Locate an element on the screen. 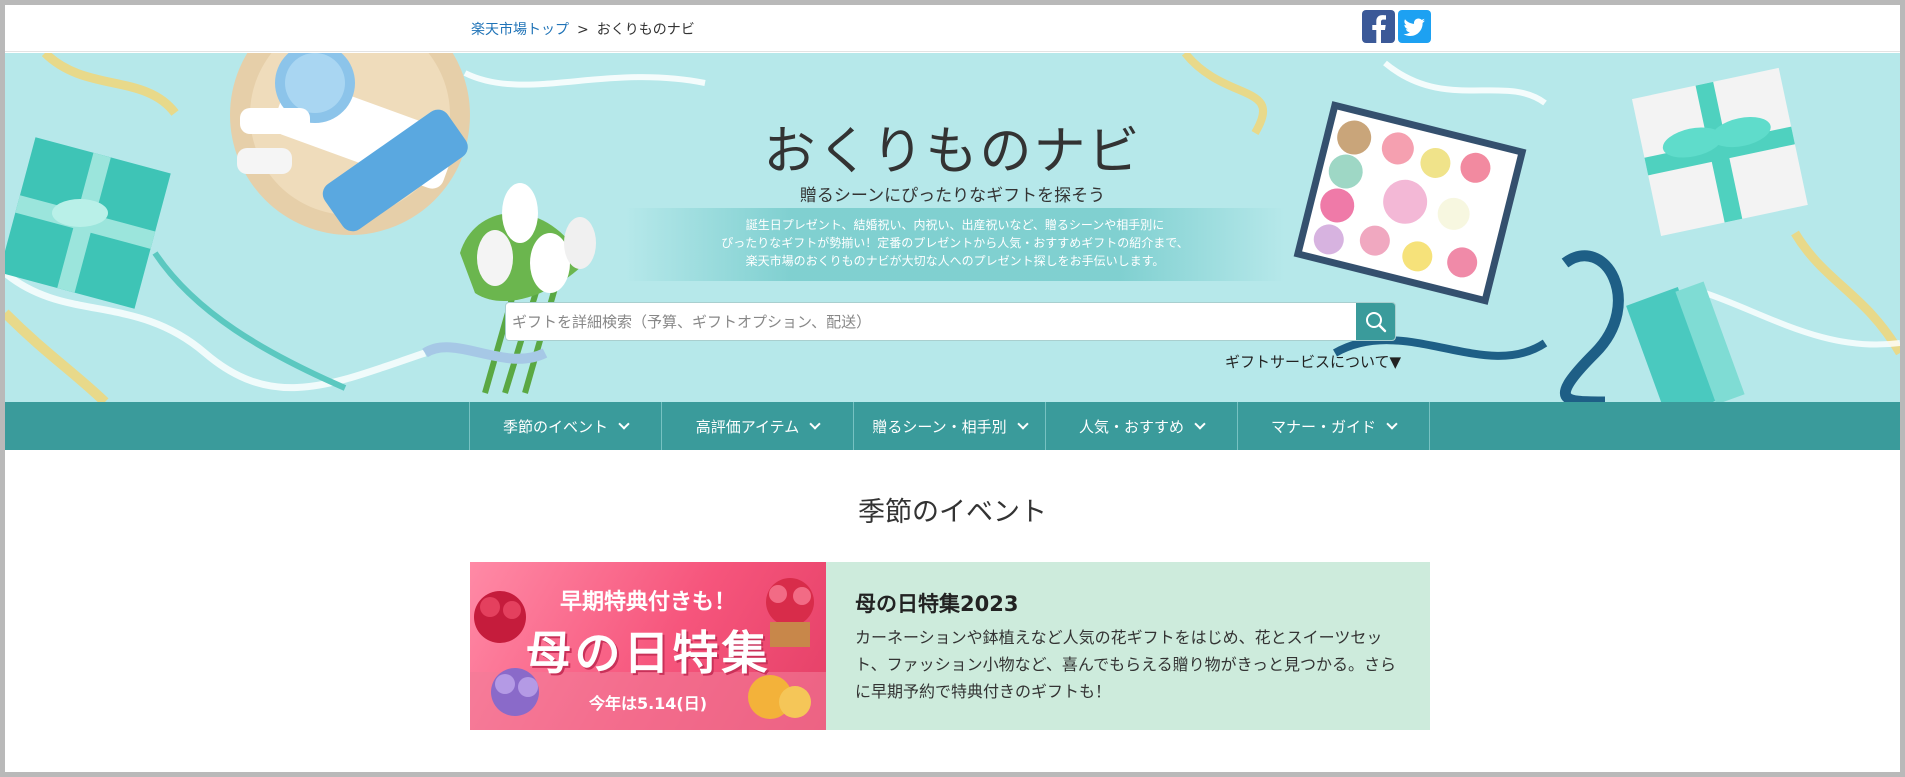 The width and height of the screenshot is (1905, 777). nav-item-scene-recipient: 贈るシーン・相手別 is located at coordinates (950, 426).